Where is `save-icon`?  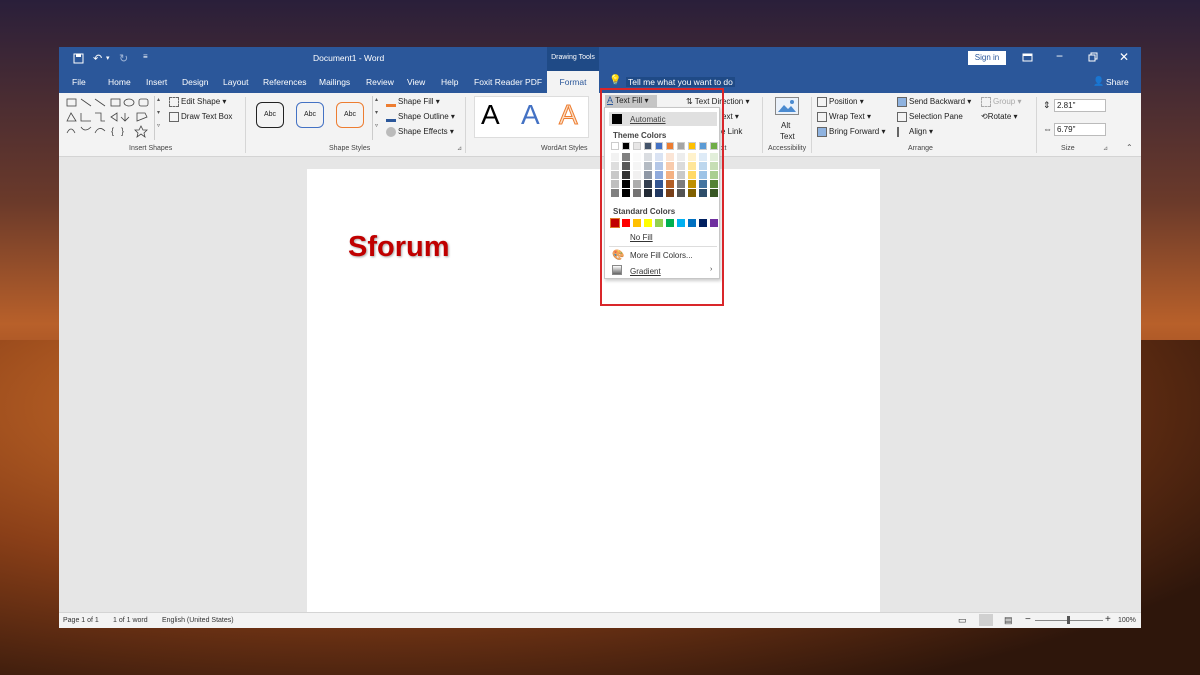
save-icon is located at coordinates (78, 59).